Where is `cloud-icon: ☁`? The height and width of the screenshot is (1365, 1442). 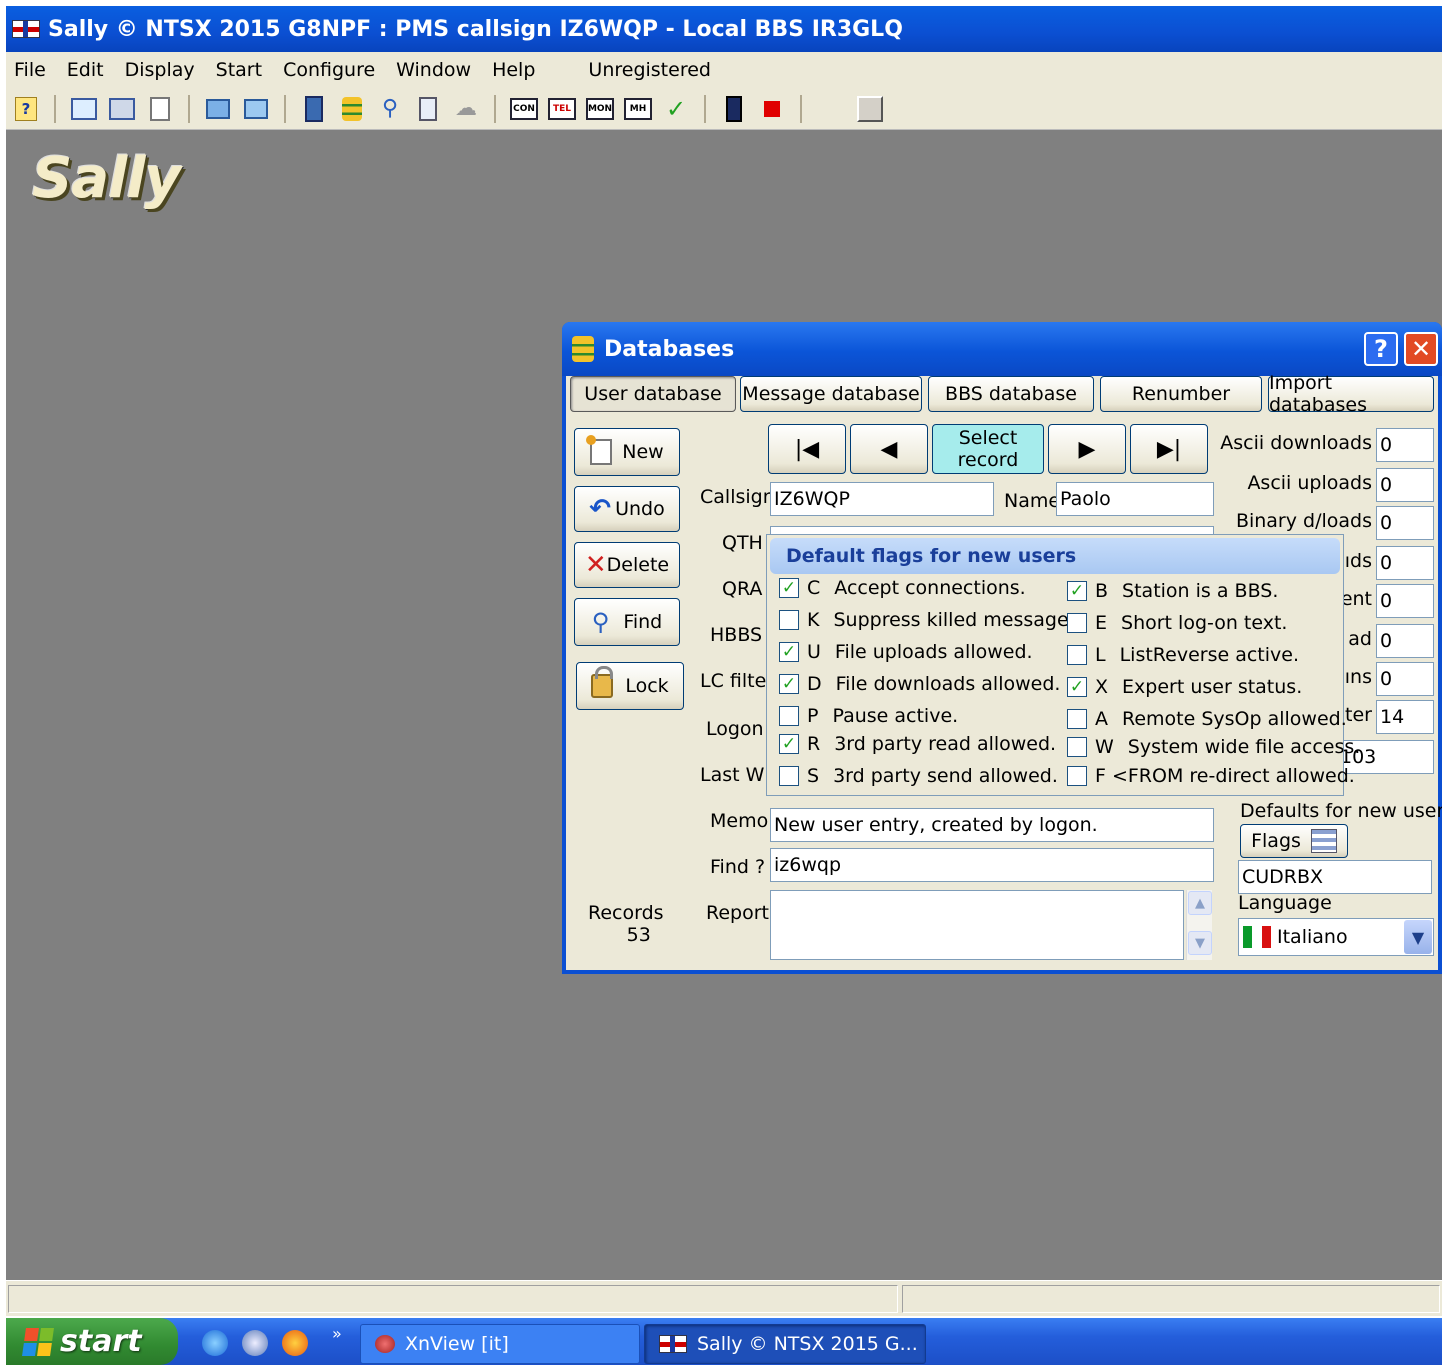 cloud-icon: ☁ is located at coordinates (466, 109).